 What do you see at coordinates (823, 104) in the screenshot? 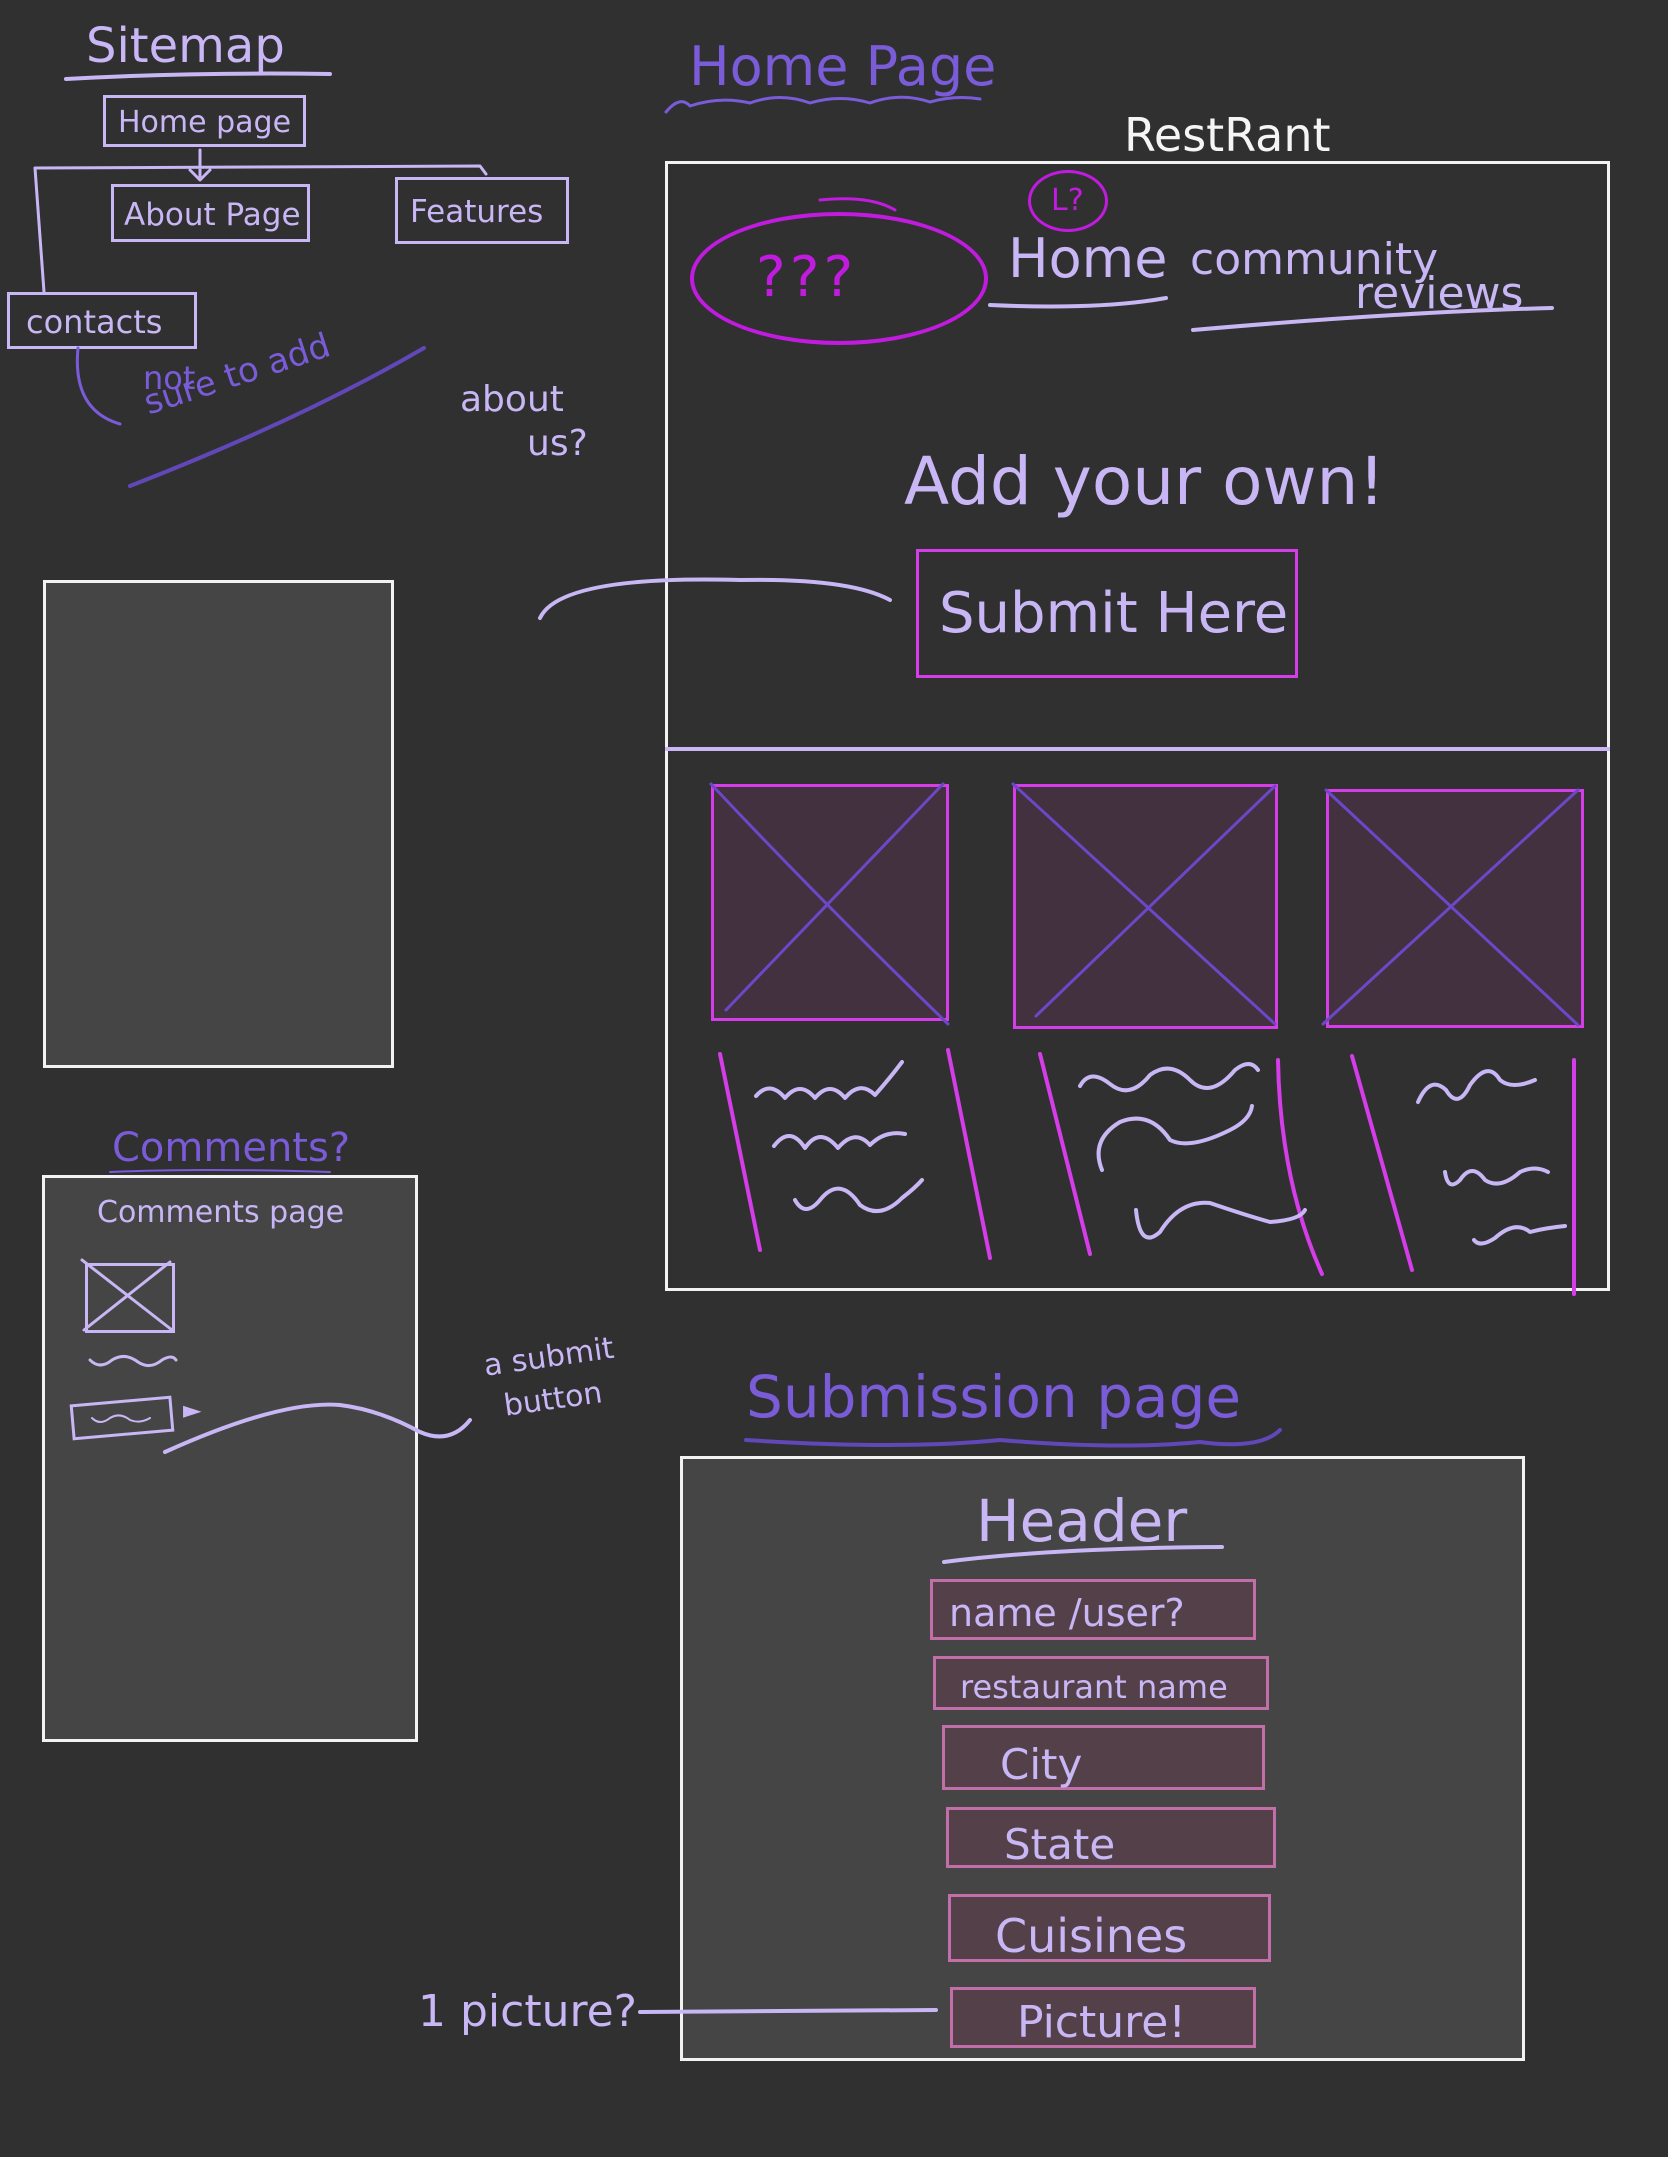
I see `home-label-underline` at bounding box center [823, 104].